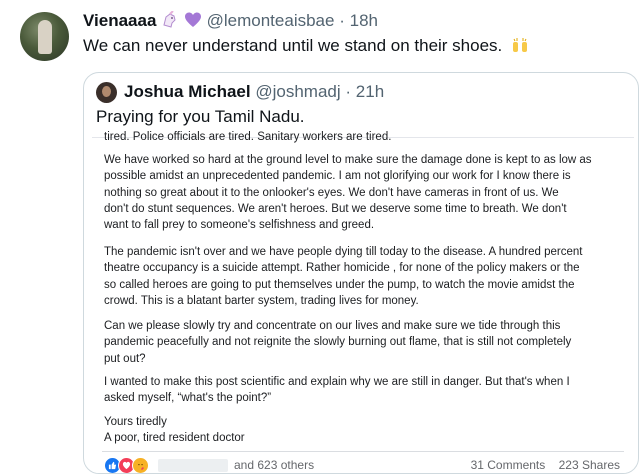 This screenshot has width=644, height=474. I want to click on quoted-author-name: Joshua Michael, so click(187, 91).